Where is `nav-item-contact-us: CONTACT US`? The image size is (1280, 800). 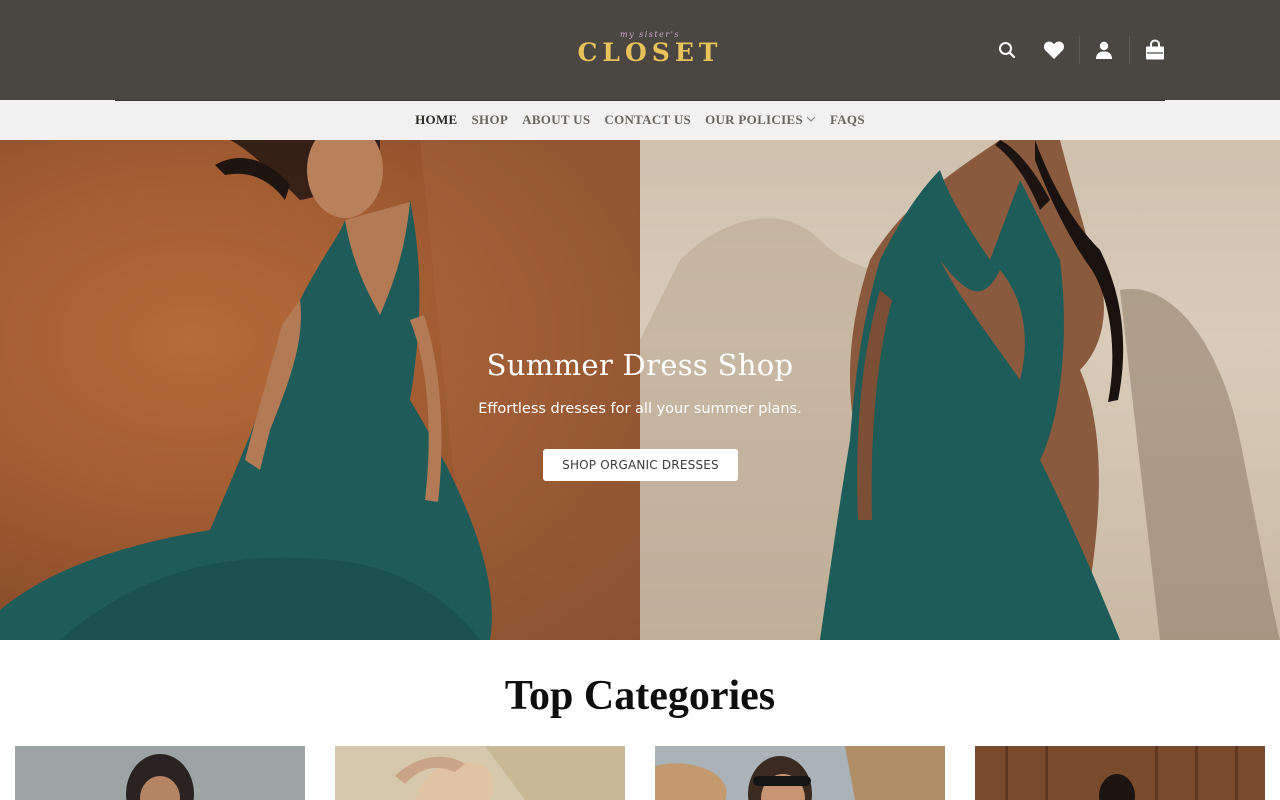 nav-item-contact-us: CONTACT US is located at coordinates (647, 120).